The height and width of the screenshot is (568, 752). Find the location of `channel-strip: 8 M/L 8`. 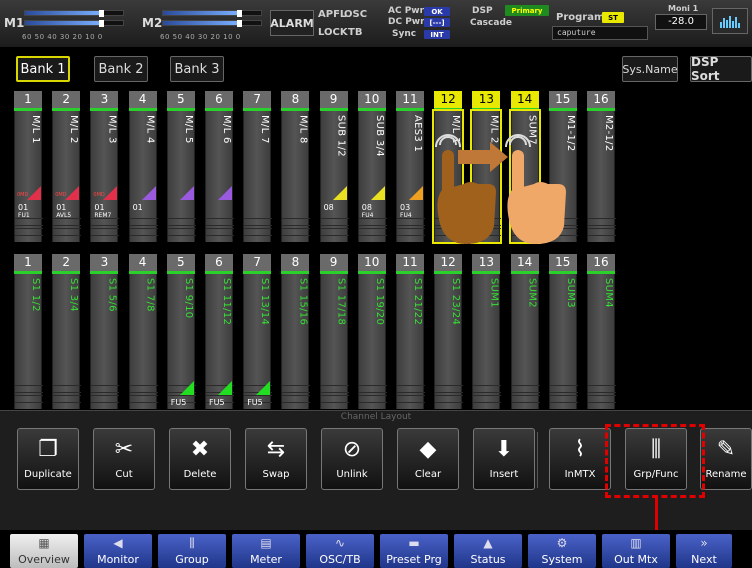

channel-strip: 8 M/L 8 is located at coordinates (296, 166).